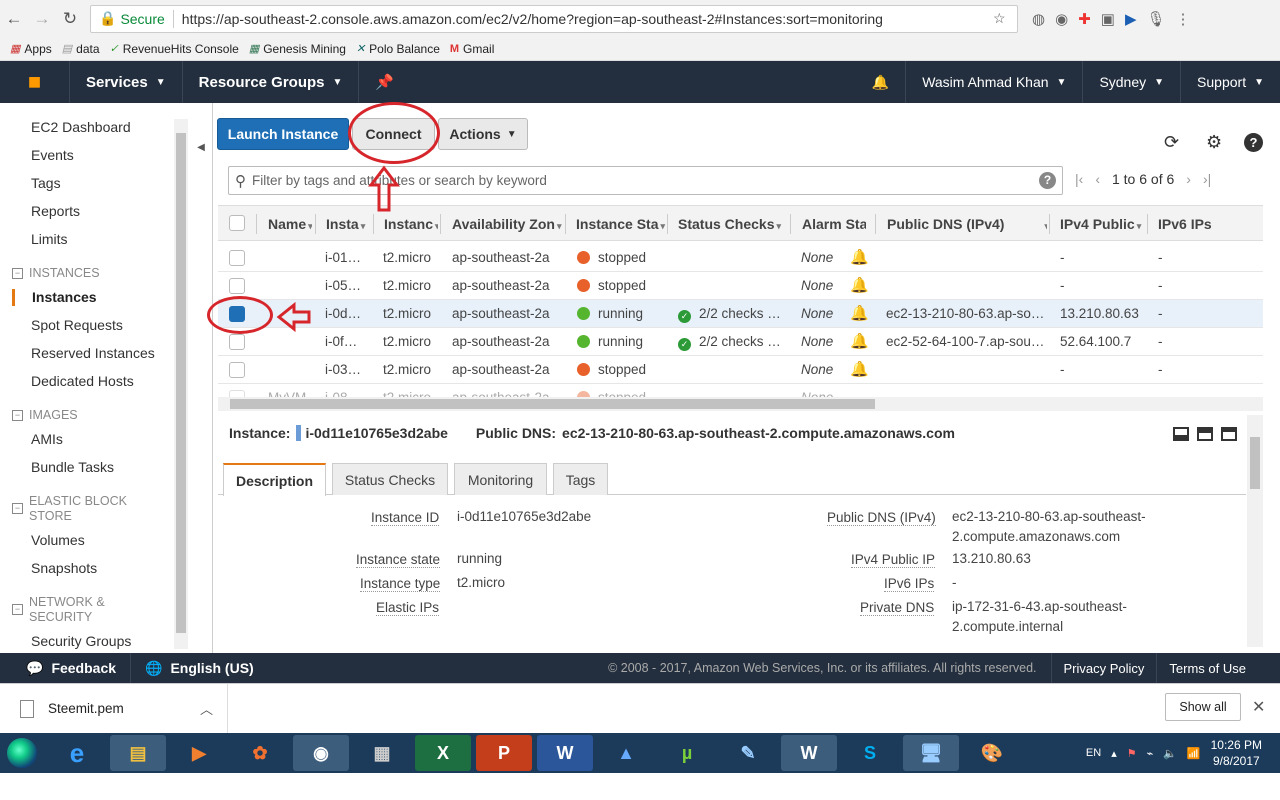 This screenshot has height=800, width=1280. I want to click on privacy-policy-link: Privacy Policy, so click(1103, 668).